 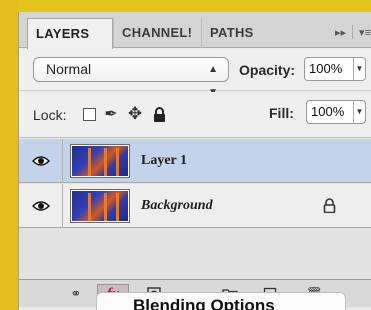 I want to click on lock-transparent-pixels-icon, so click(x=89, y=114).